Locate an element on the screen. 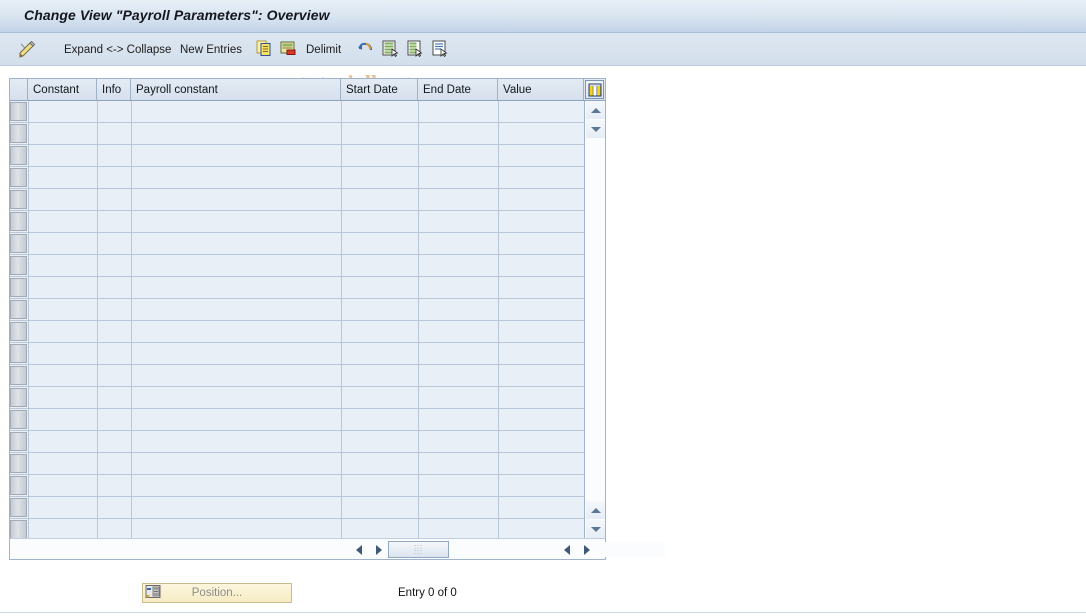  scroll-left-page-icon is located at coordinates (378, 549).